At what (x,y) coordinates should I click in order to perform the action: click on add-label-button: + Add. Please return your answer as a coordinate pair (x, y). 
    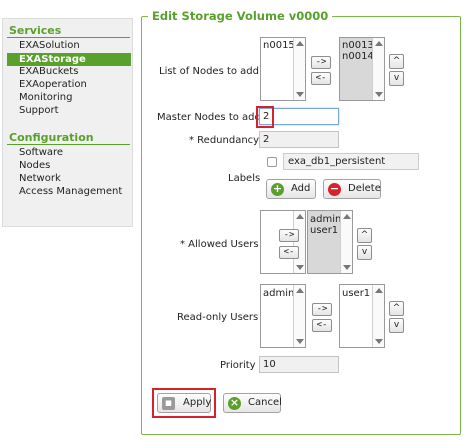
    Looking at the image, I should click on (291, 189).